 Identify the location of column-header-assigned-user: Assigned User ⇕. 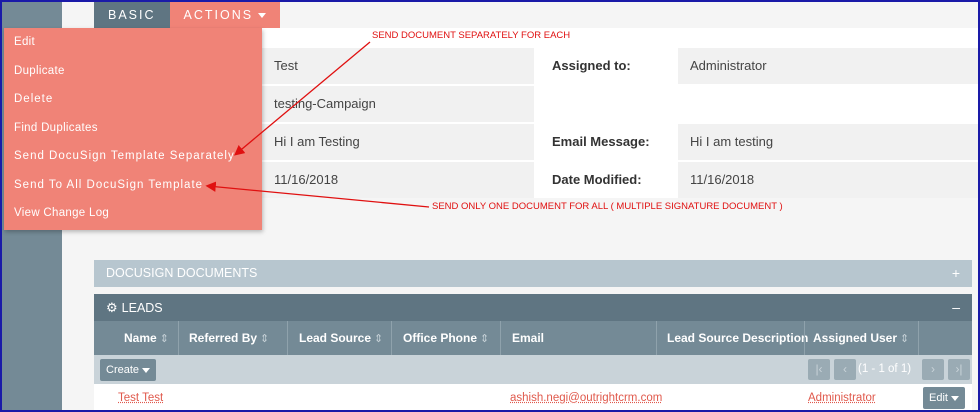
(861, 338).